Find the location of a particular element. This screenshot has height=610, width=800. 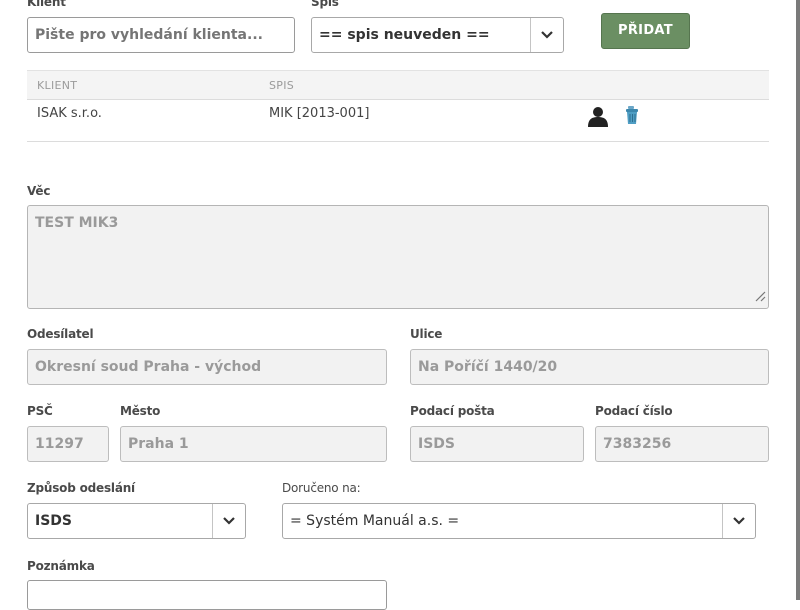

sender-label: Odesílatel is located at coordinates (60, 334).